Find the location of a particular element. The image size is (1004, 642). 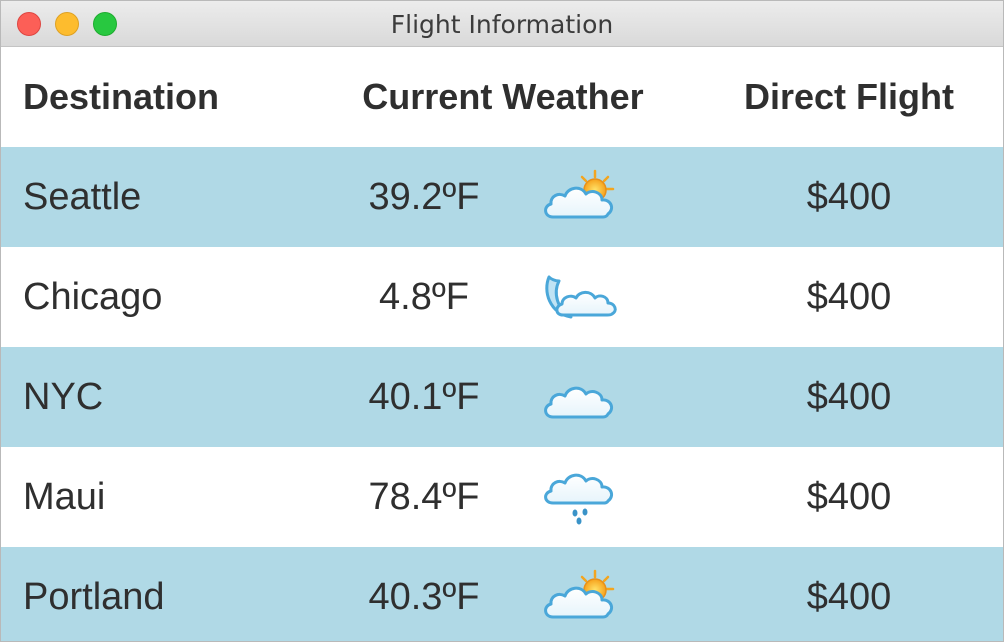

temperature-cell: 4.8ºF is located at coordinates (424, 296).